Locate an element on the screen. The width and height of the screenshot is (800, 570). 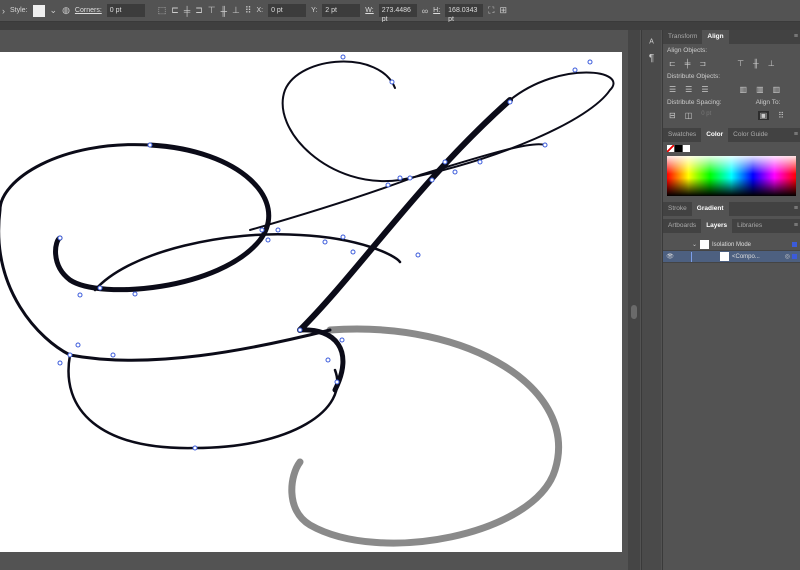
tab-gradient: Gradient is located at coordinates (710, 209).